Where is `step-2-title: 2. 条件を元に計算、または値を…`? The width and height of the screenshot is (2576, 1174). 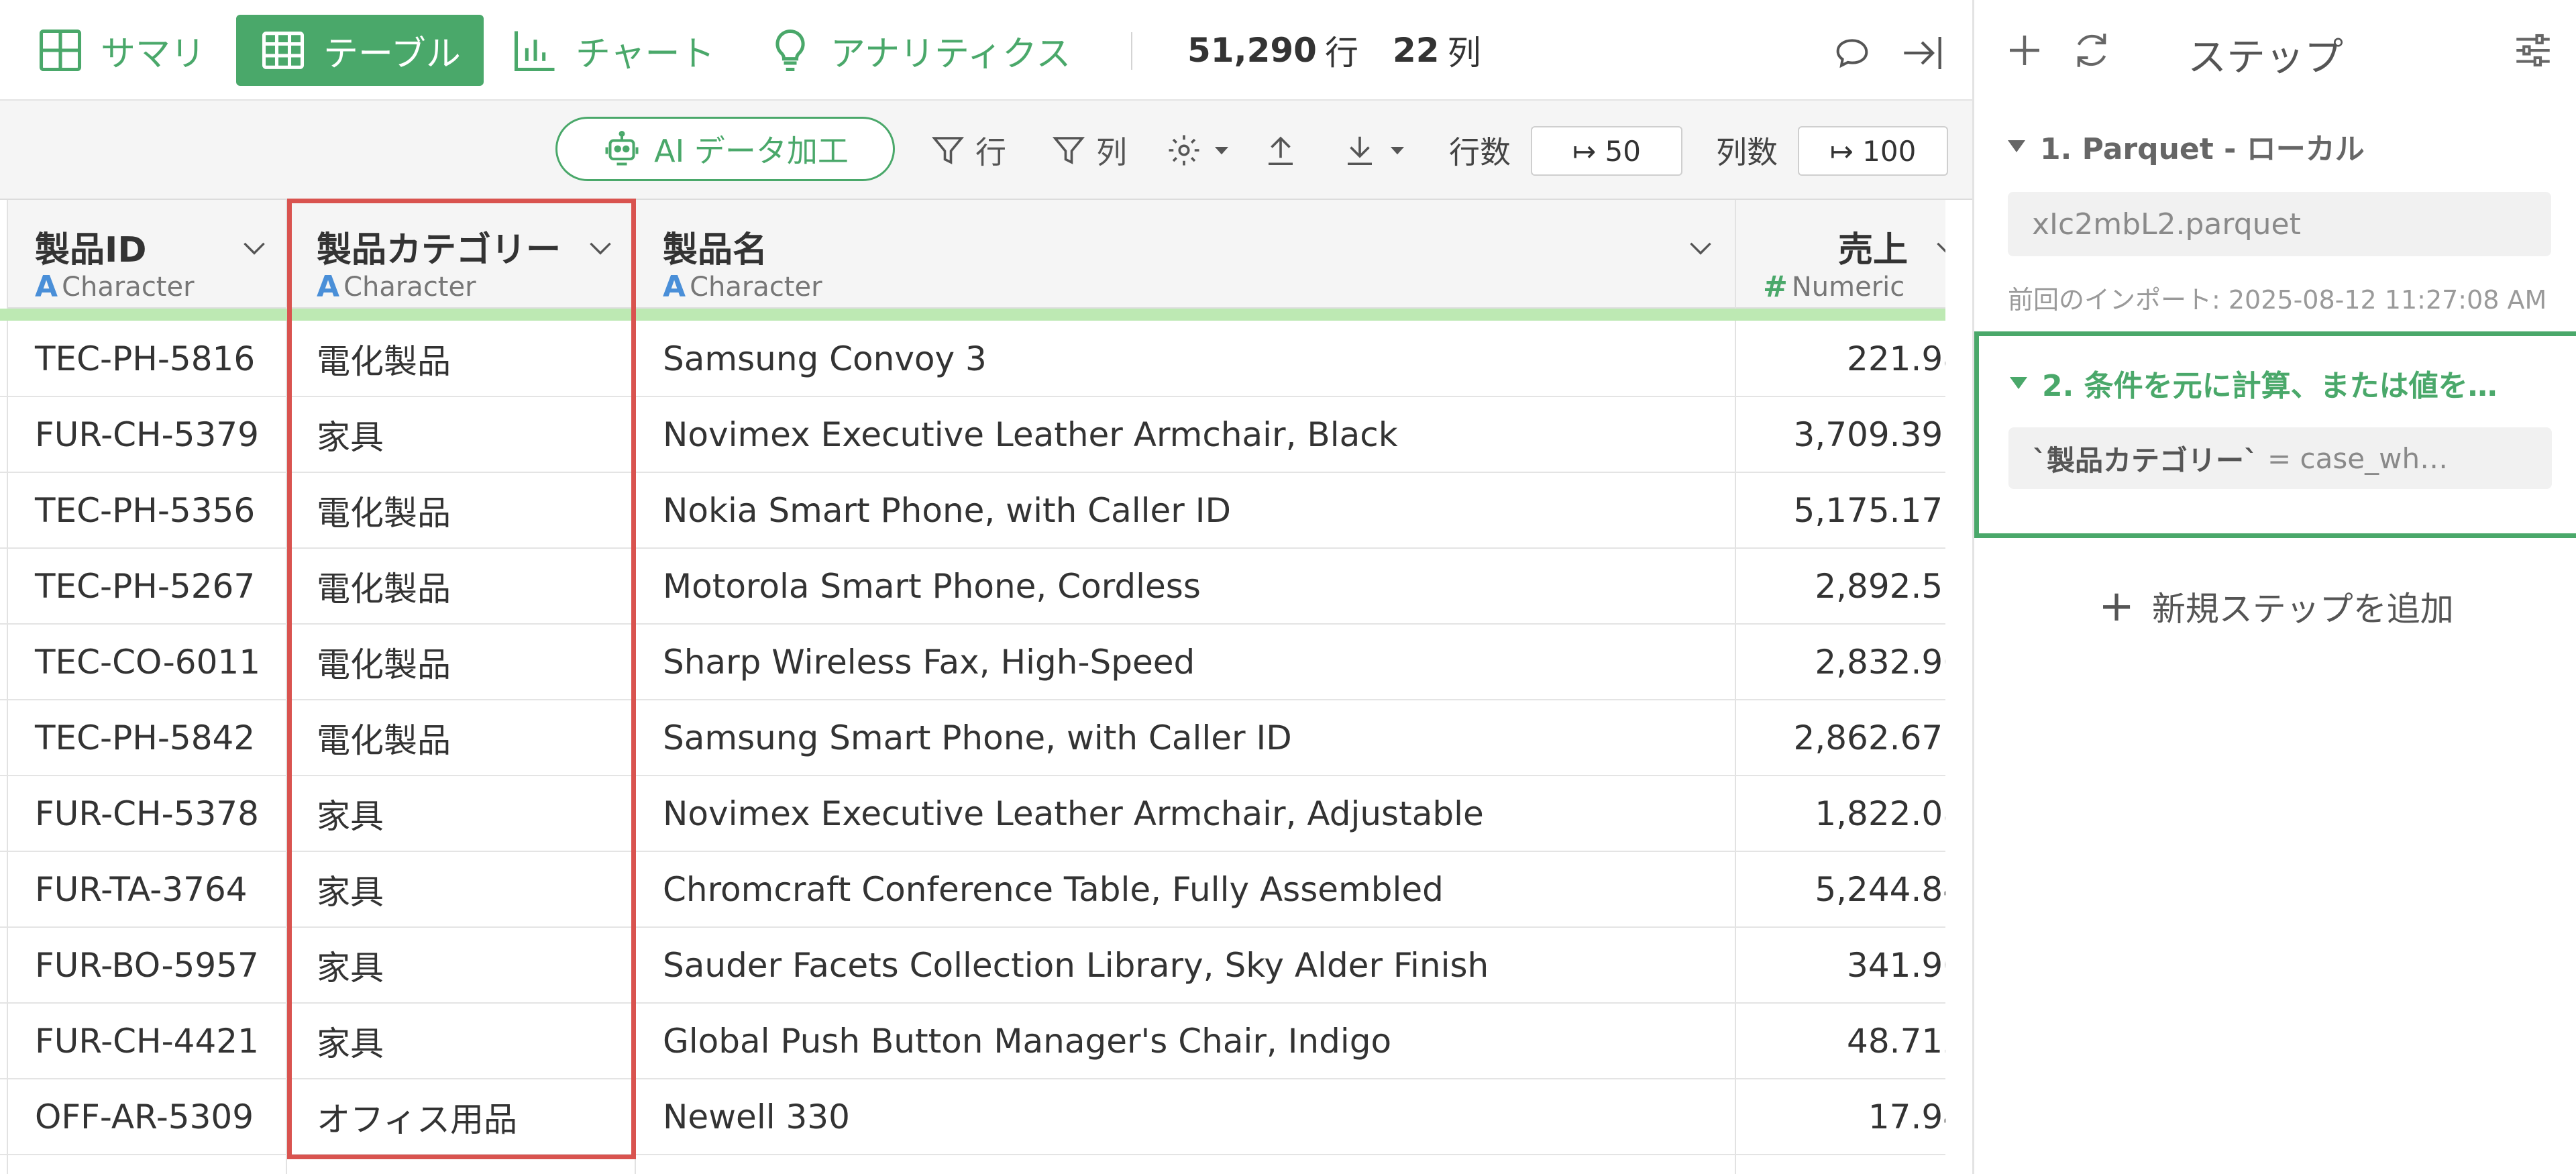
step-2-title: 2. 条件を元に計算、または値を… is located at coordinates (2254, 383).